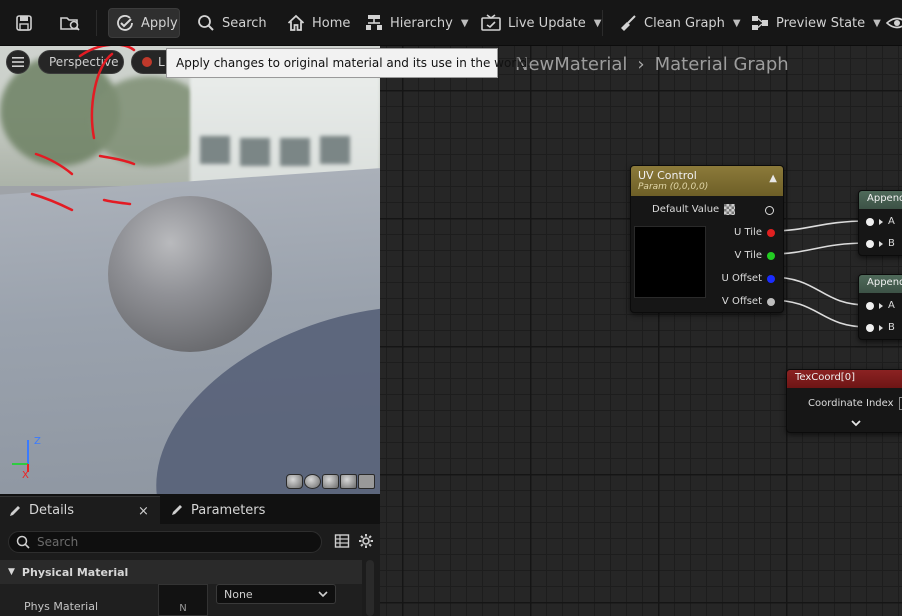 The image size is (902, 616). What do you see at coordinates (771, 255) in the screenshot?
I see `green-pin-icon` at bounding box center [771, 255].